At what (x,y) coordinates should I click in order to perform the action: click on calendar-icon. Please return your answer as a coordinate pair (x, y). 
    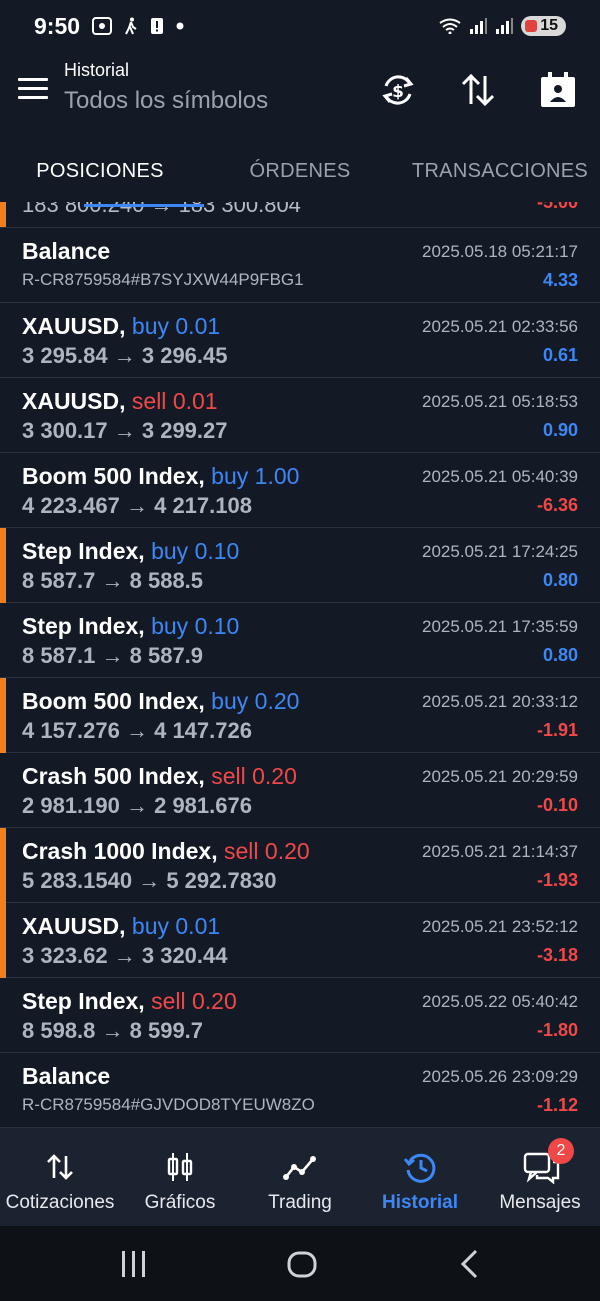
    Looking at the image, I should click on (558, 90).